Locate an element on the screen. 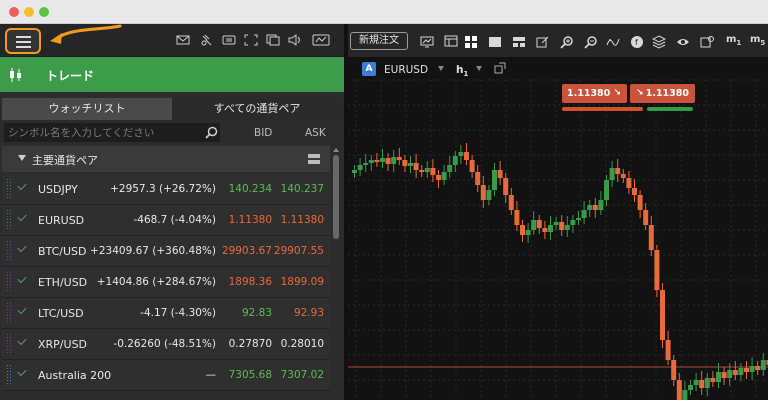  chart-badge: A is located at coordinates (369, 69).